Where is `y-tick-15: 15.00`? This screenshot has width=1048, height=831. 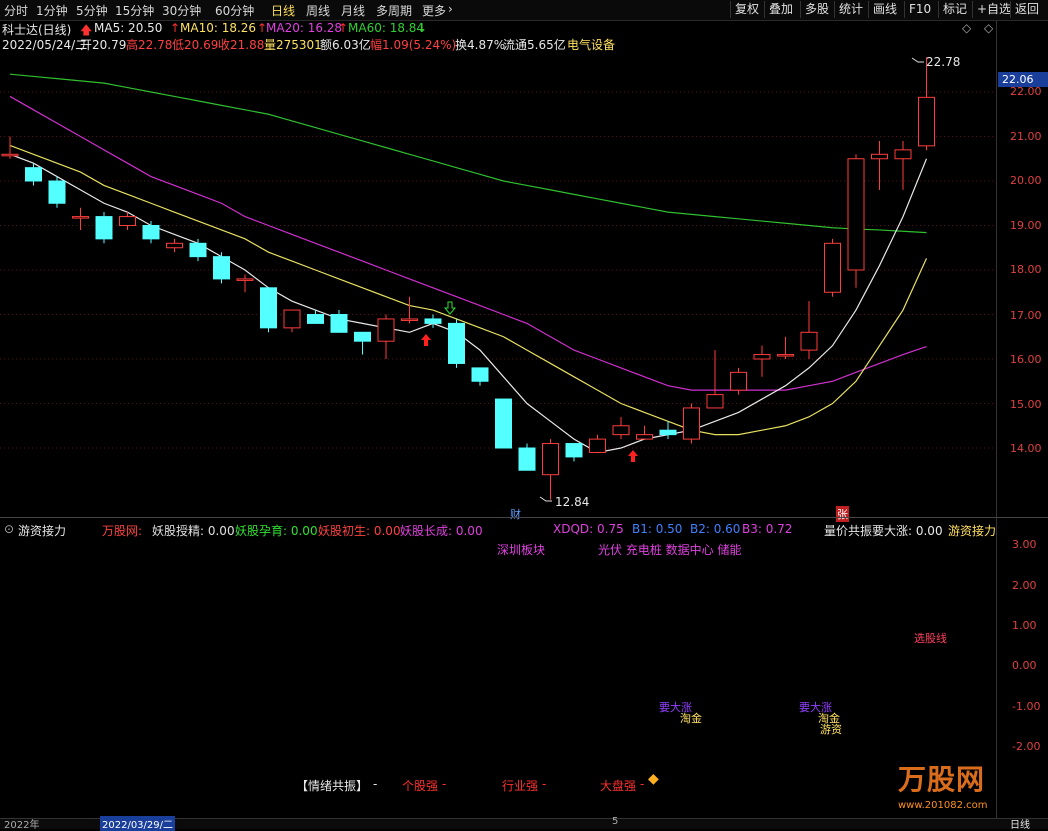 y-tick-15: 15.00 is located at coordinates (1026, 404).